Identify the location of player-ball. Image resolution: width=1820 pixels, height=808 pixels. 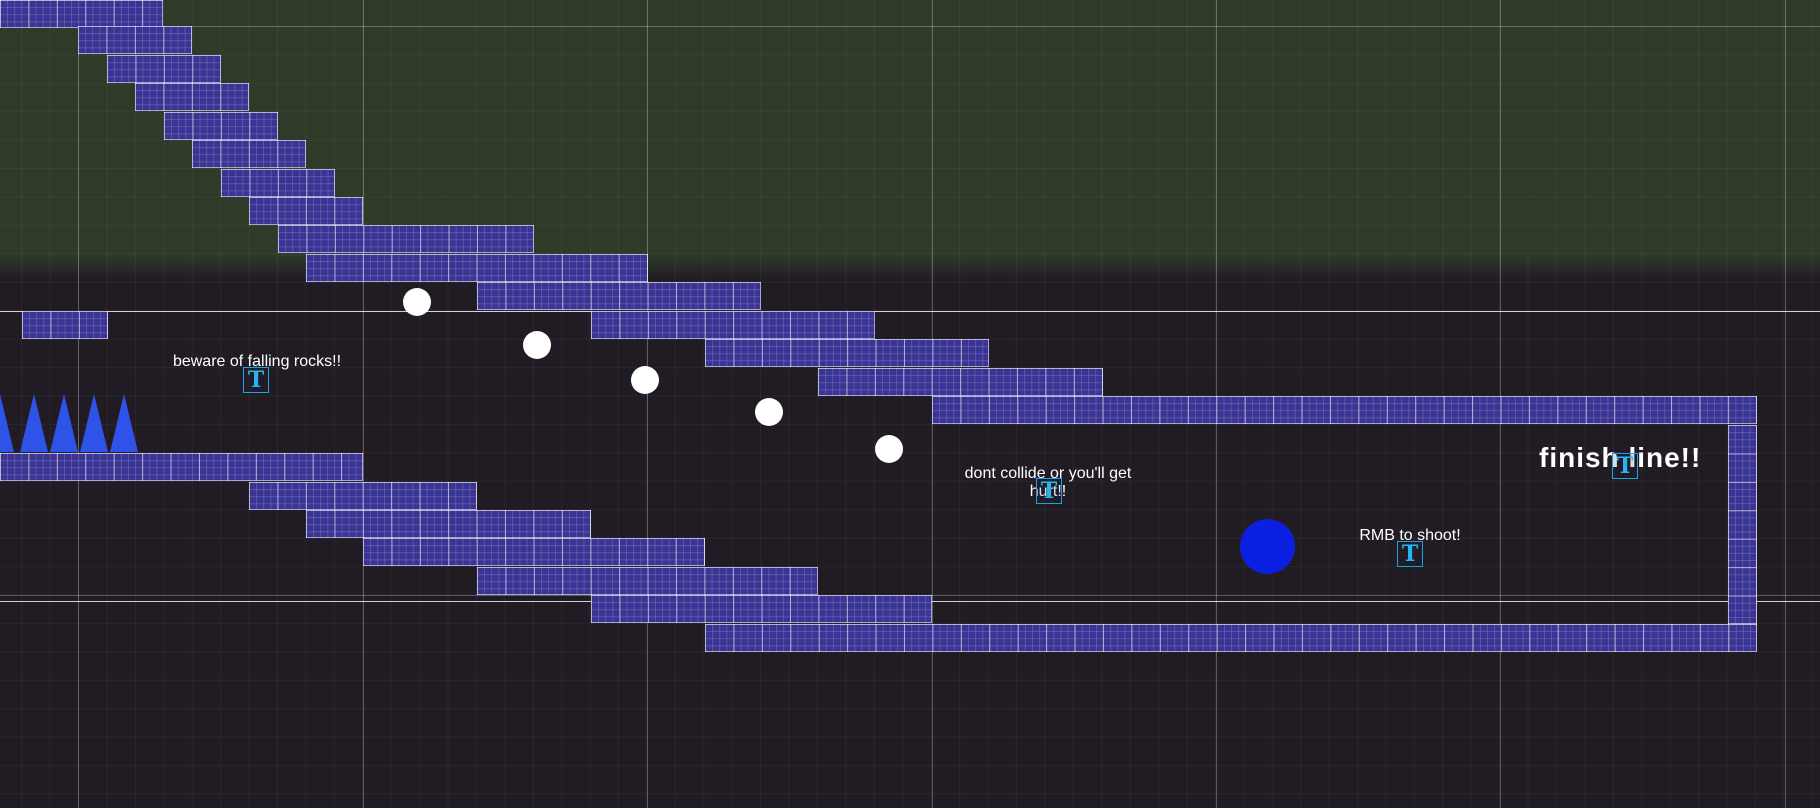
(1267, 546).